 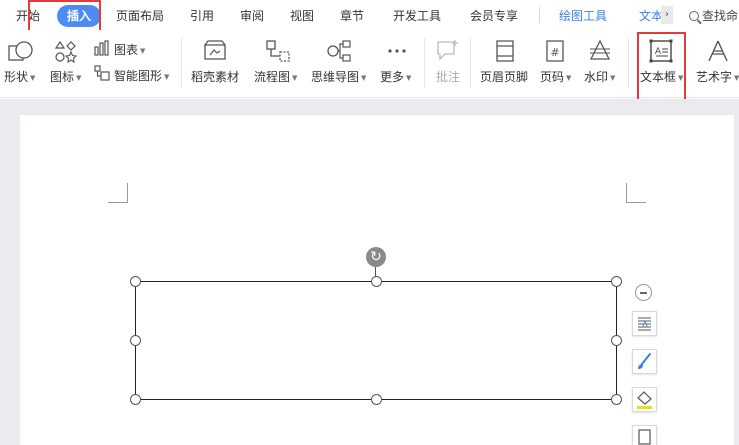 I want to click on shapes-icon, so click(x=20, y=51).